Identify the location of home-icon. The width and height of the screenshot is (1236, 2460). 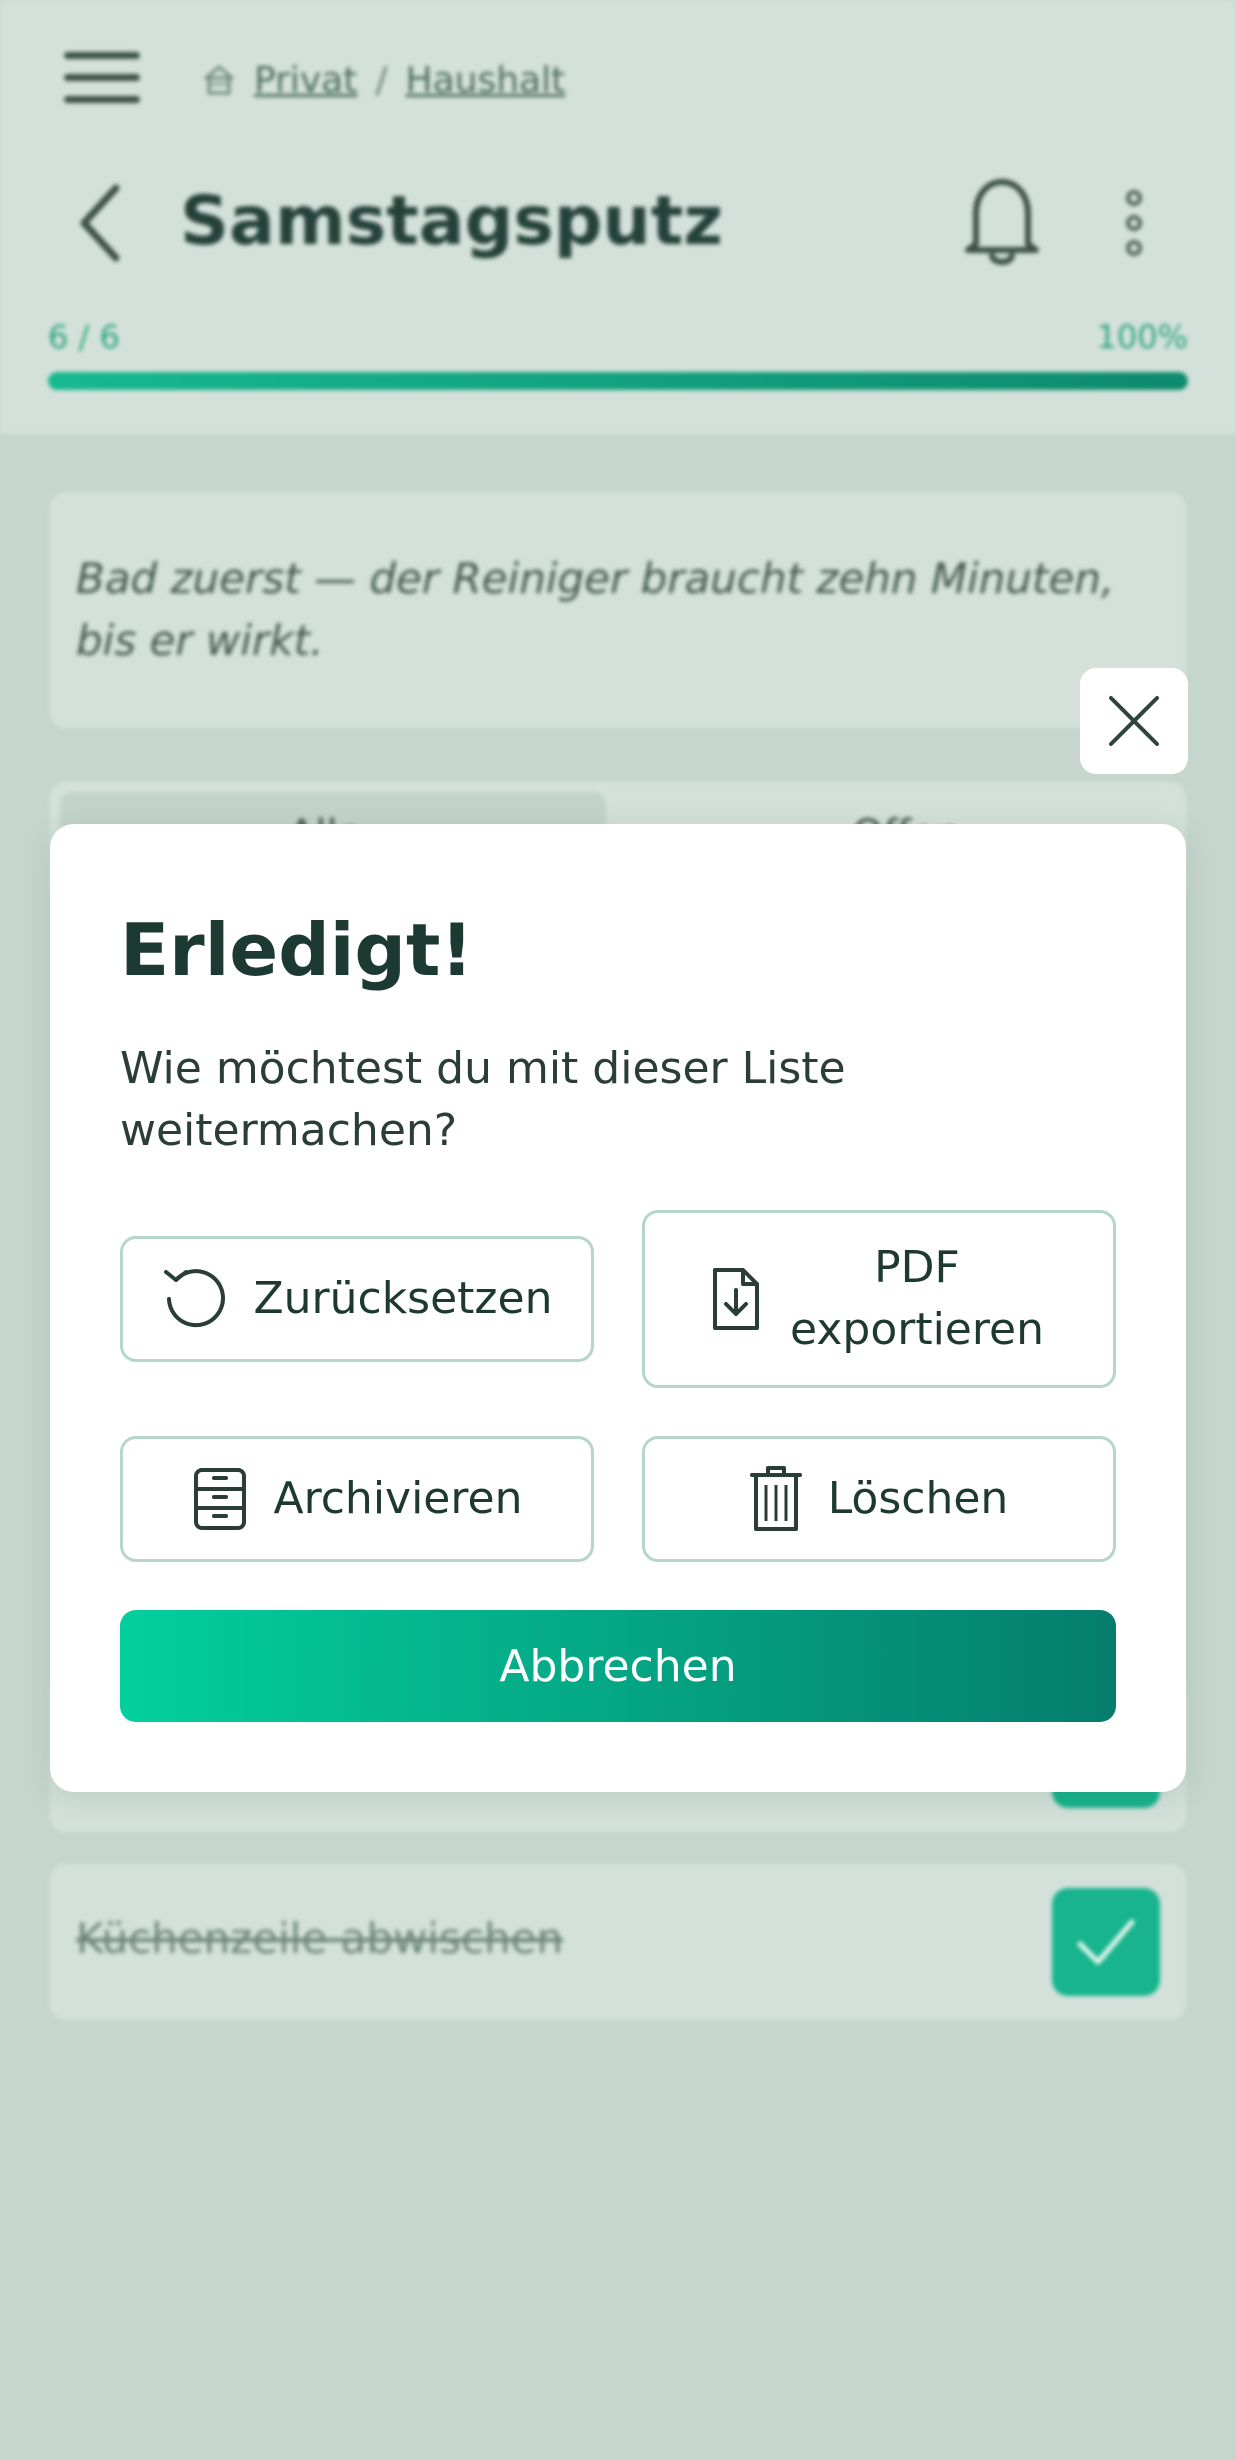
(219, 80).